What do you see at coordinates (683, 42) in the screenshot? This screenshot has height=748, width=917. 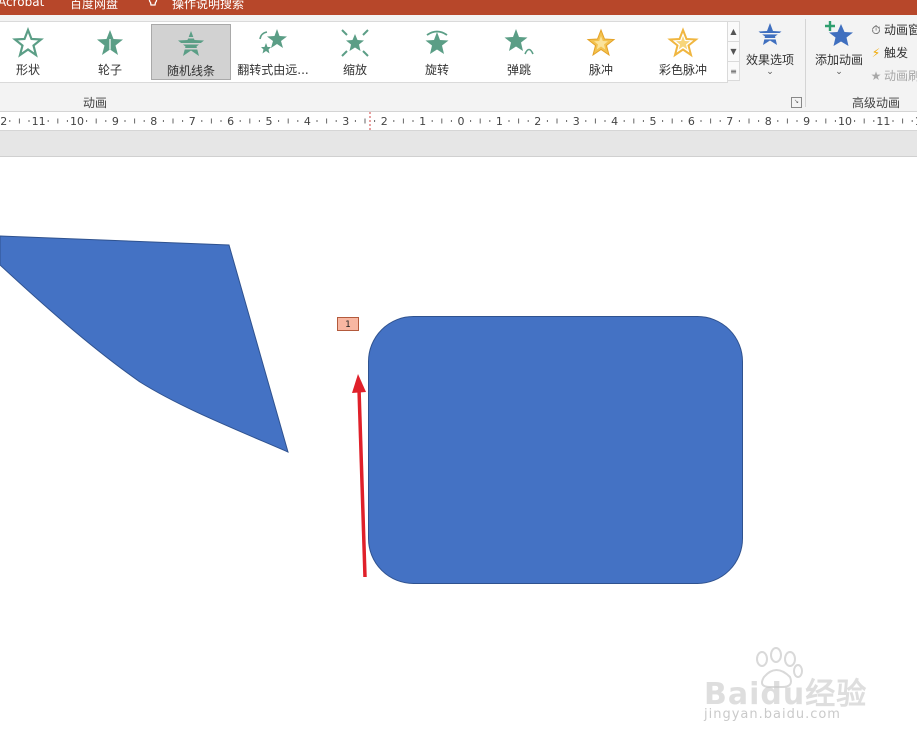 I see `star-color-pulse-icon` at bounding box center [683, 42].